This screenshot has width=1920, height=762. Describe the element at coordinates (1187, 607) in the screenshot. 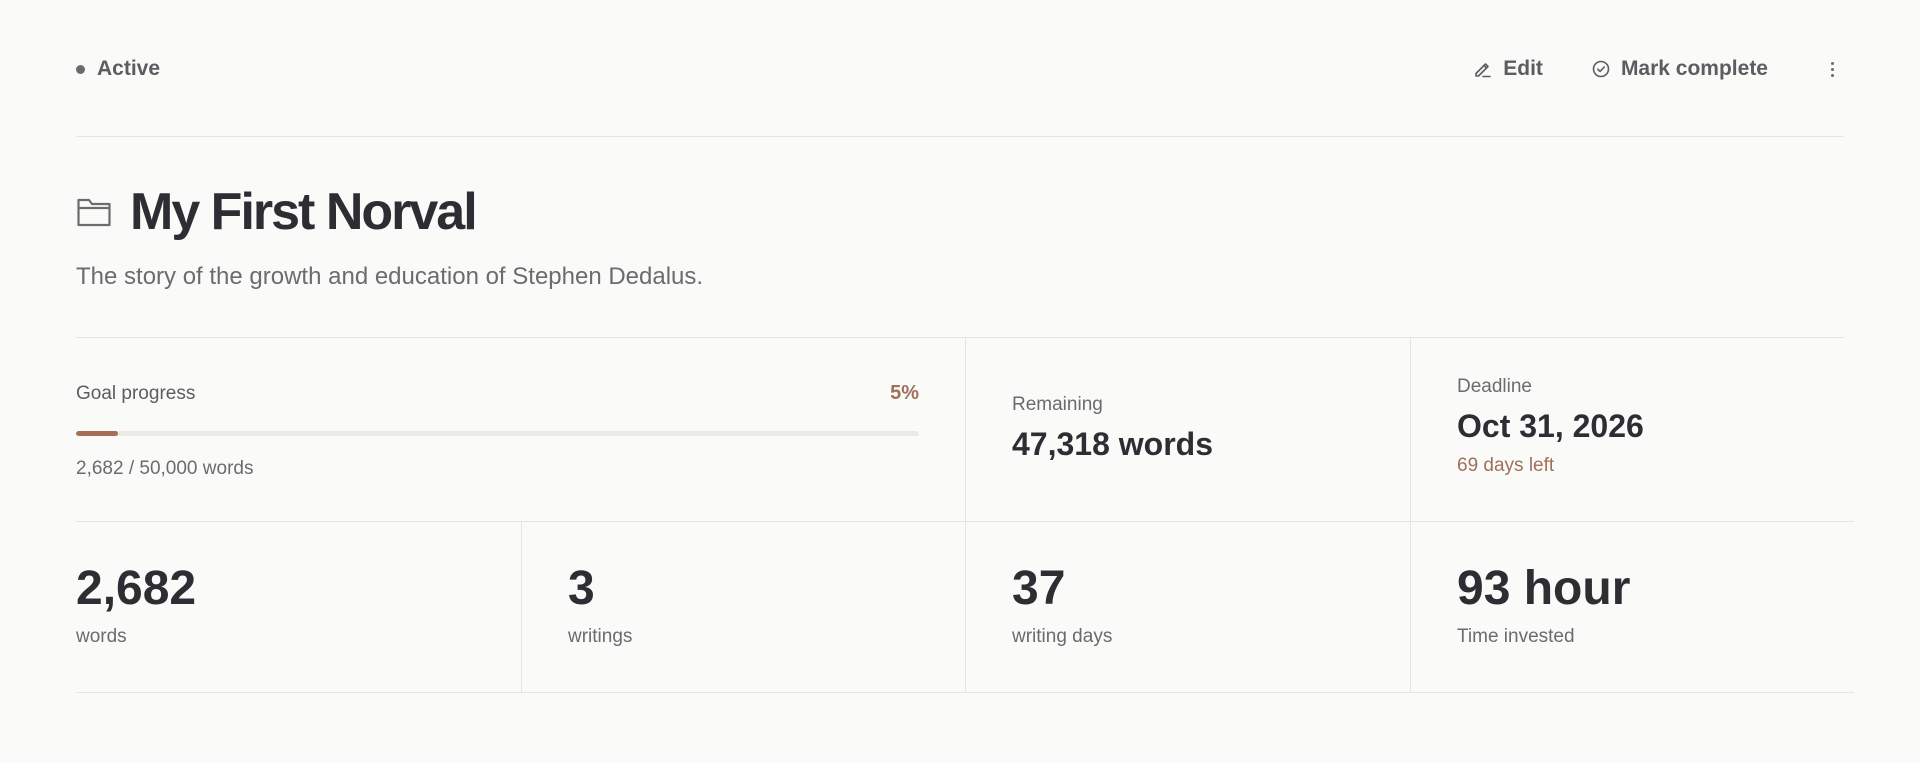

I see `metric-writing-days: 37 writing days` at that location.